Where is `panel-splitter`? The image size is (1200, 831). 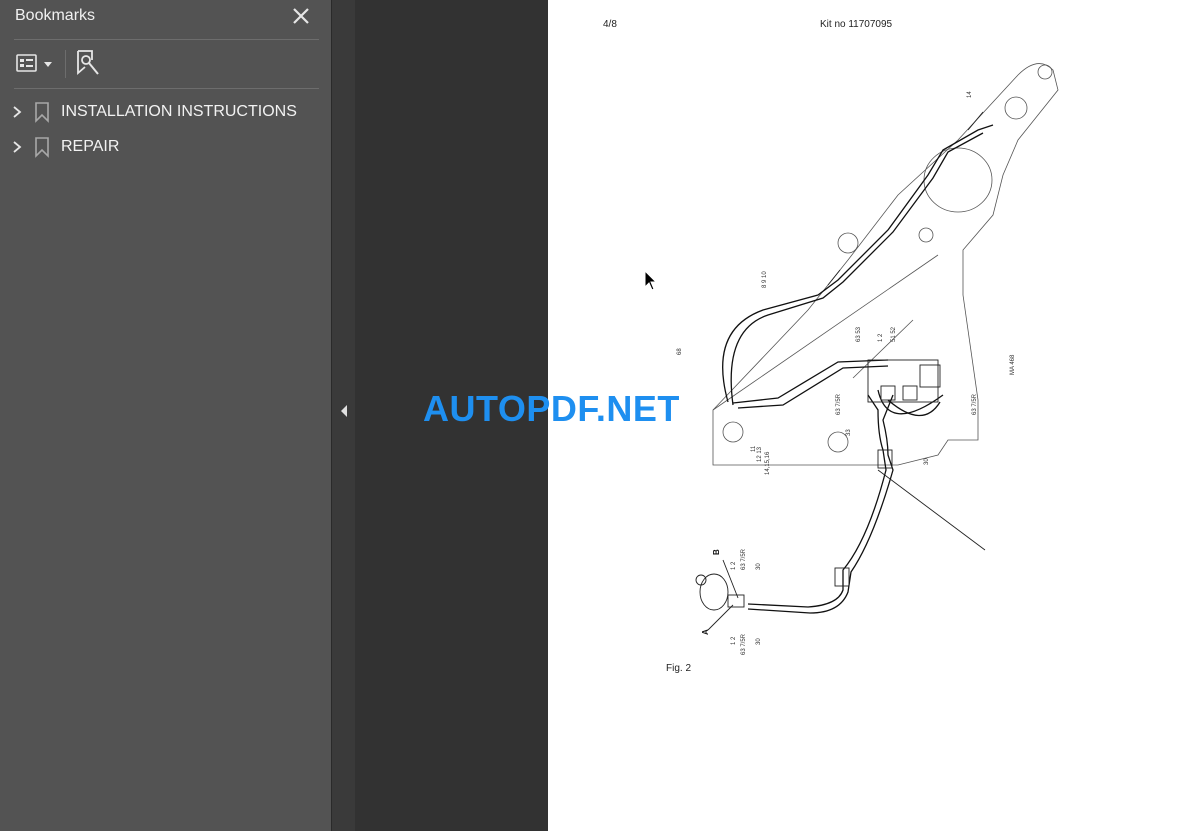 panel-splitter is located at coordinates (343, 415).